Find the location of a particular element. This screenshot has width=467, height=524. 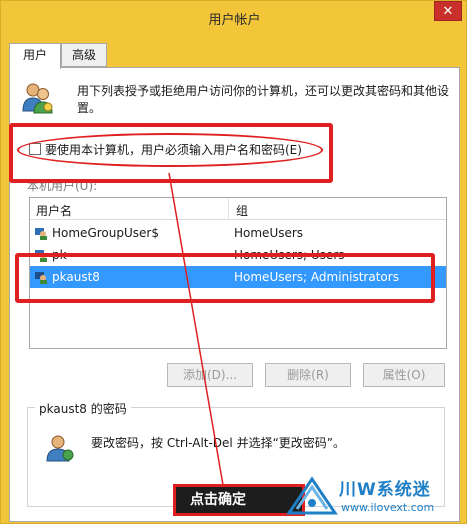

column-header-username: 用户名 is located at coordinates (54, 210).